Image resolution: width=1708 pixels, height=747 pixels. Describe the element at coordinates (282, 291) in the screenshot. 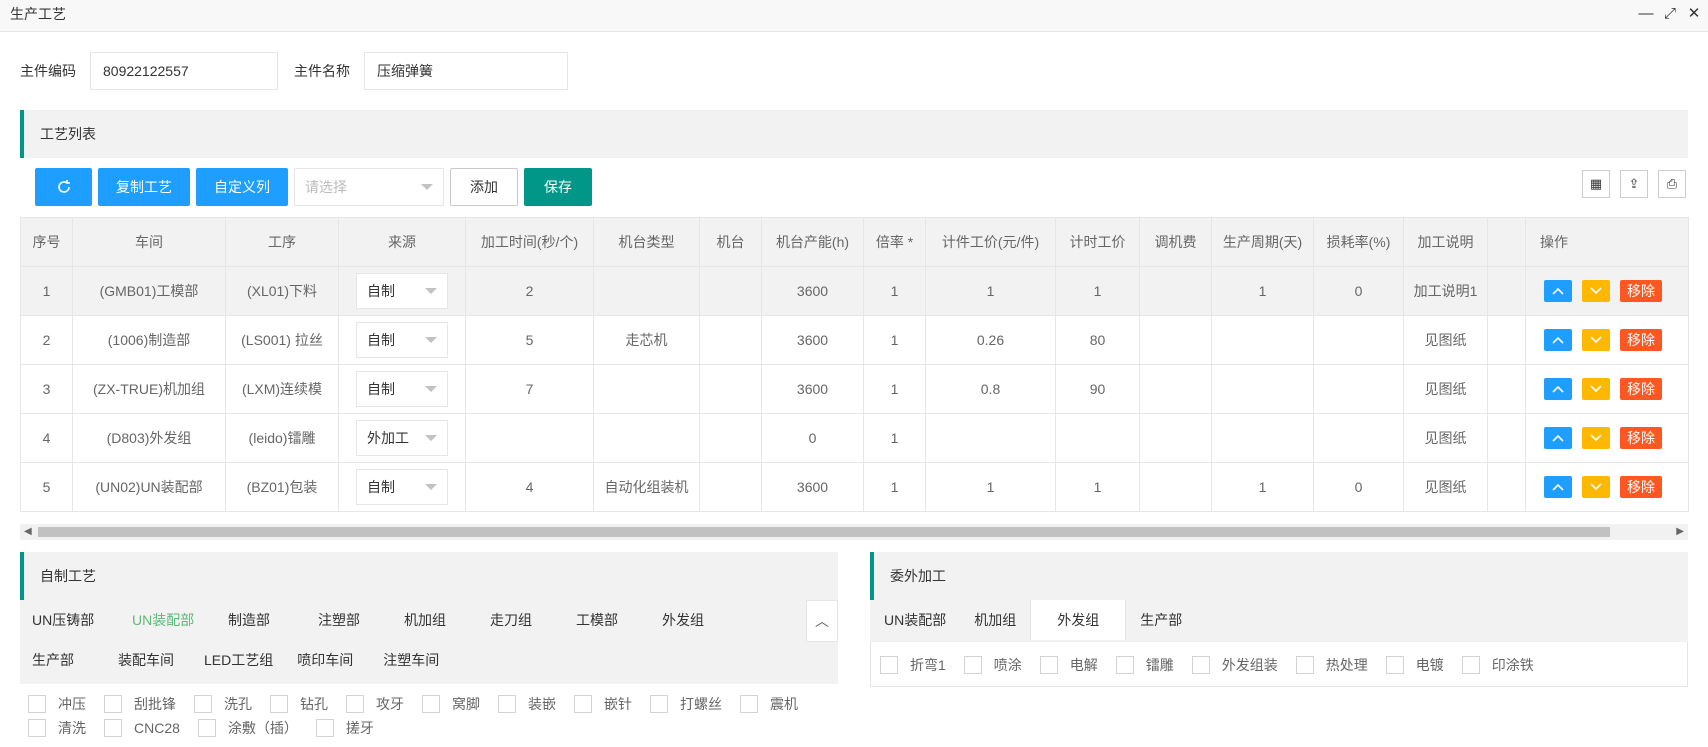

I see `cell-process: (XL01)下料` at that location.